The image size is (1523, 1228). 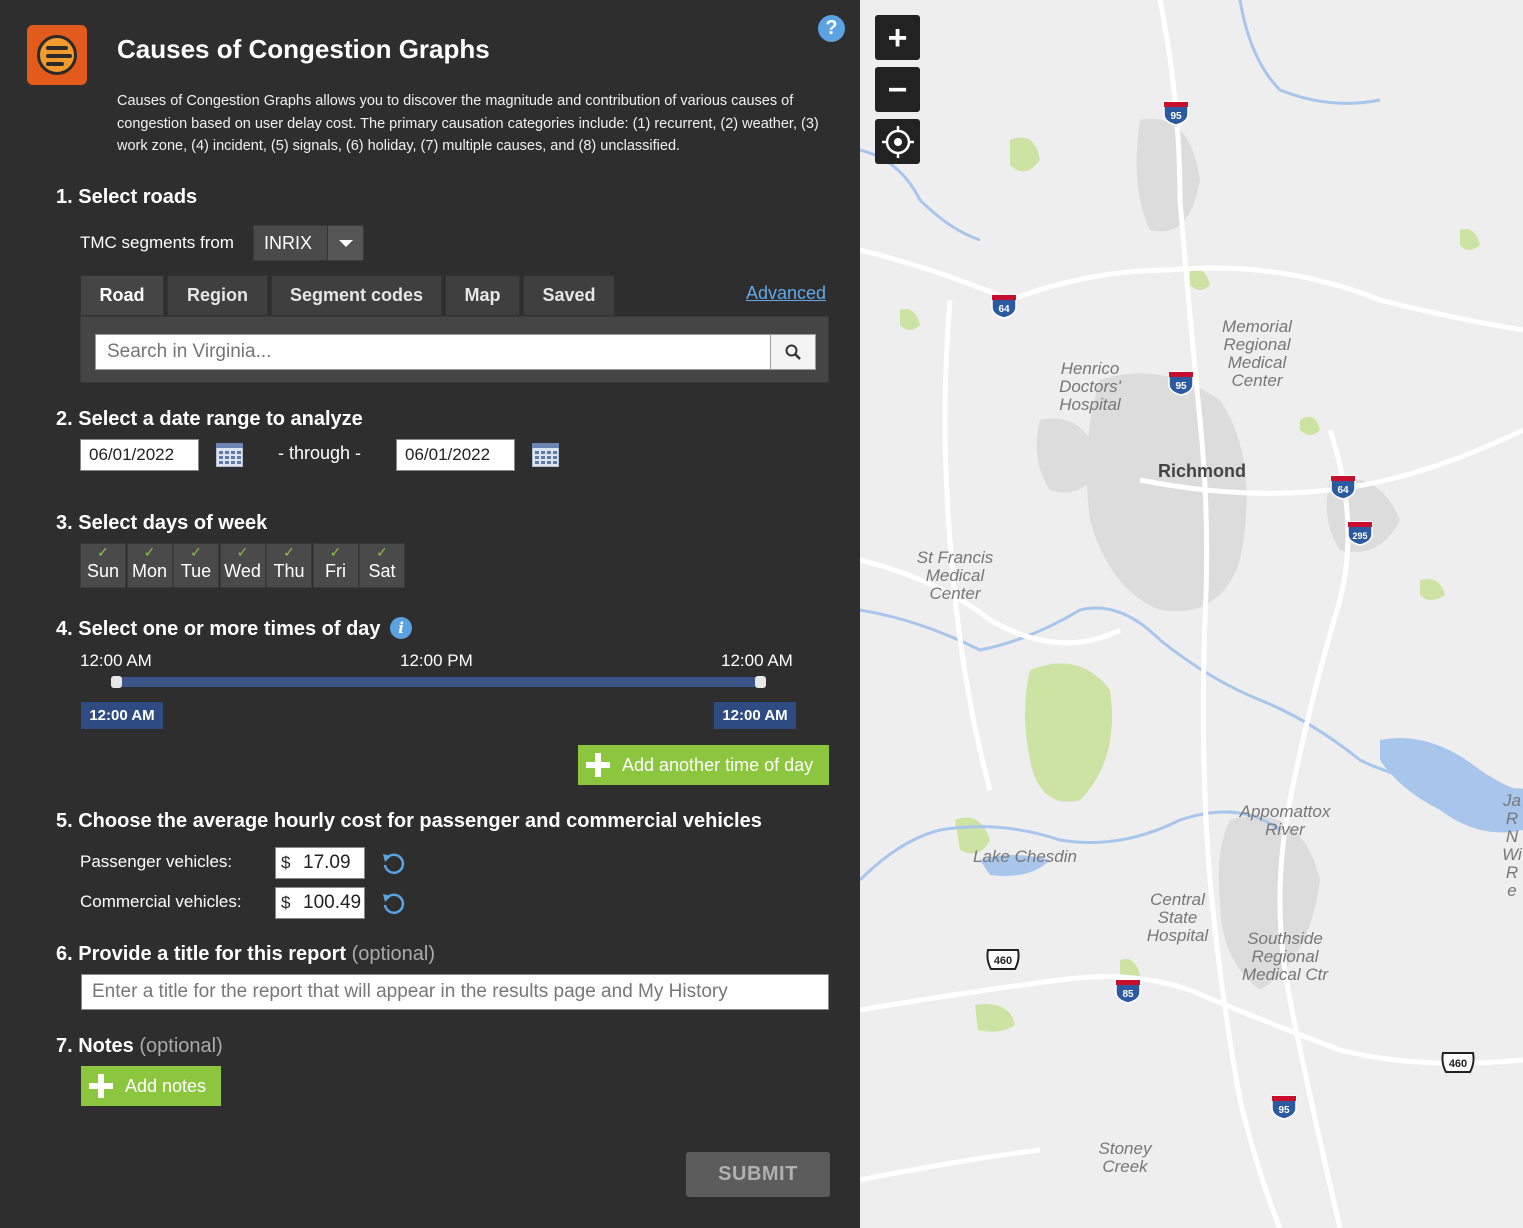 I want to click on page-title: Causes of Congestion Graphs, so click(x=303, y=49).